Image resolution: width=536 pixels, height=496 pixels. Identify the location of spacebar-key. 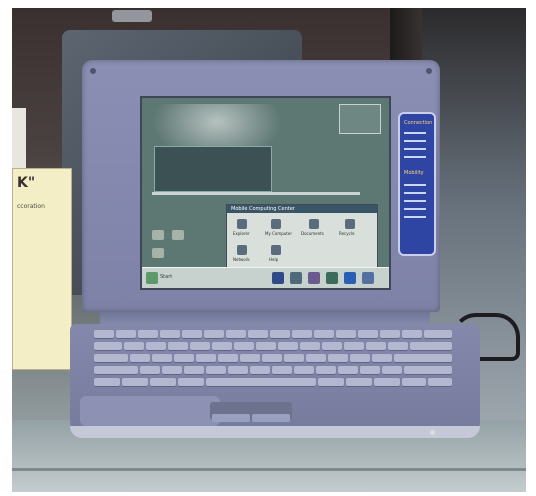
(261, 382).